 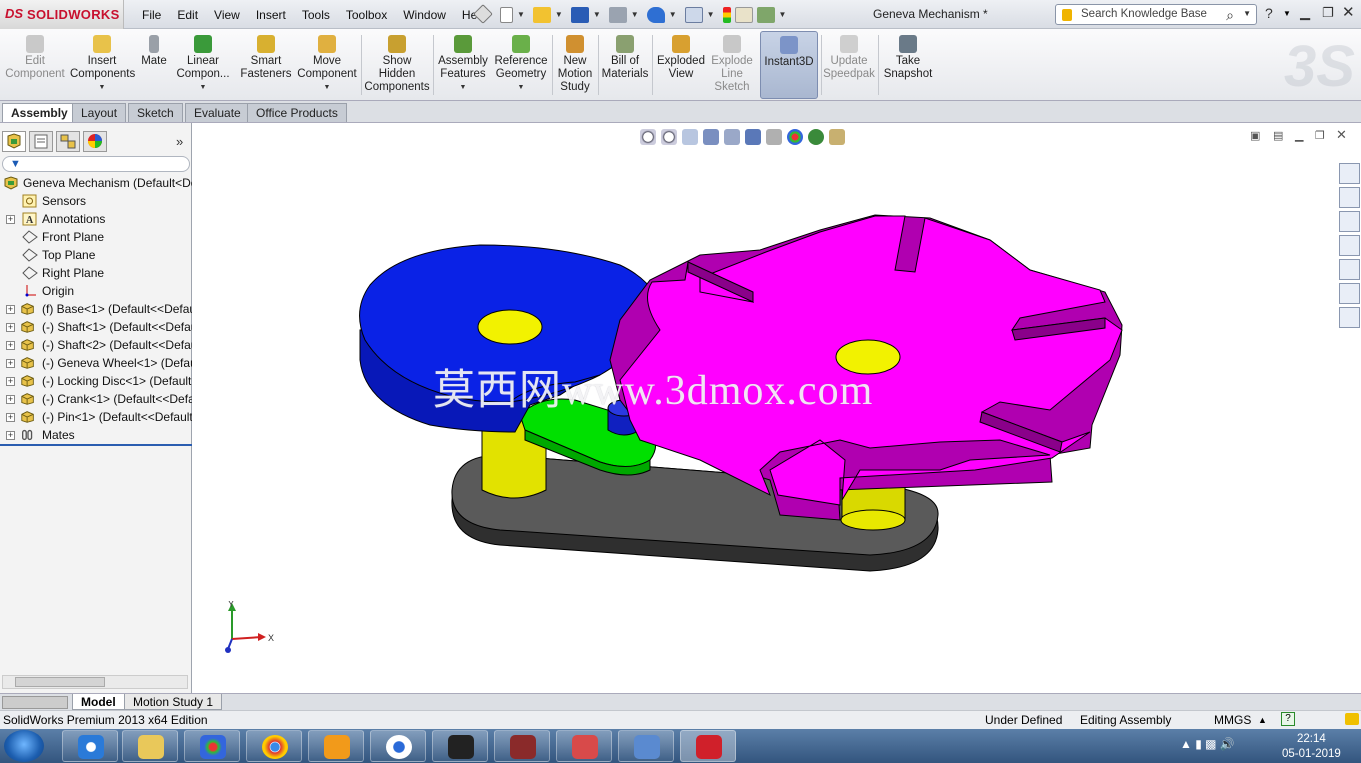 I want to click on filter-icon: ▼, so click(x=15, y=164).